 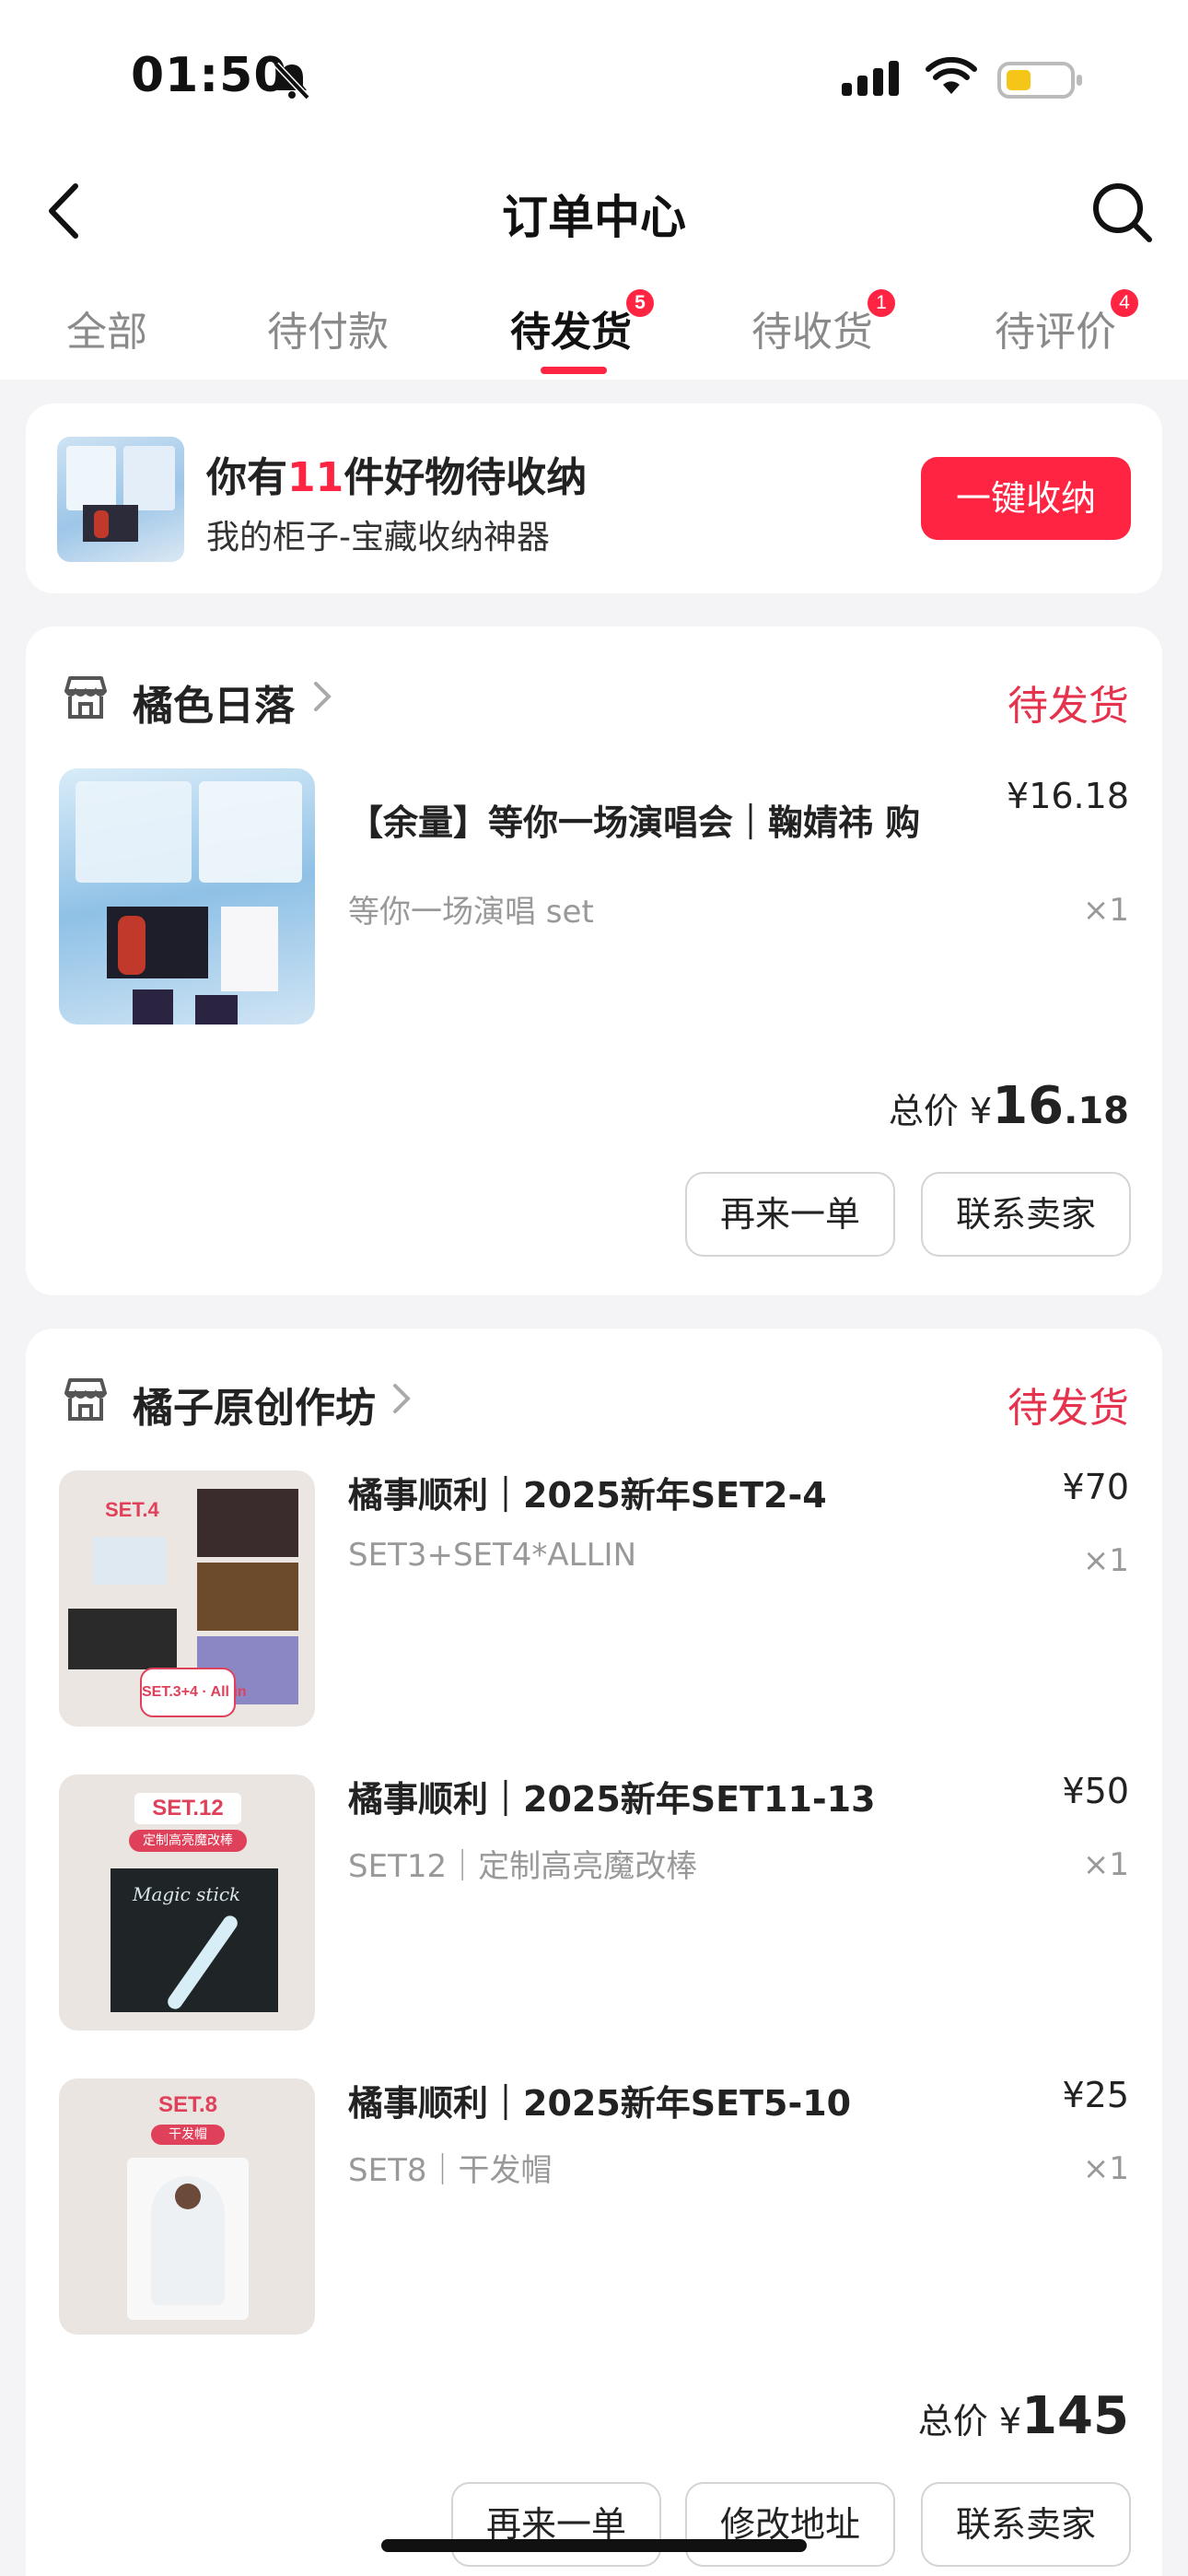 What do you see at coordinates (451, 2170) in the screenshot?
I see `item-spec: SET8｜干发帽` at bounding box center [451, 2170].